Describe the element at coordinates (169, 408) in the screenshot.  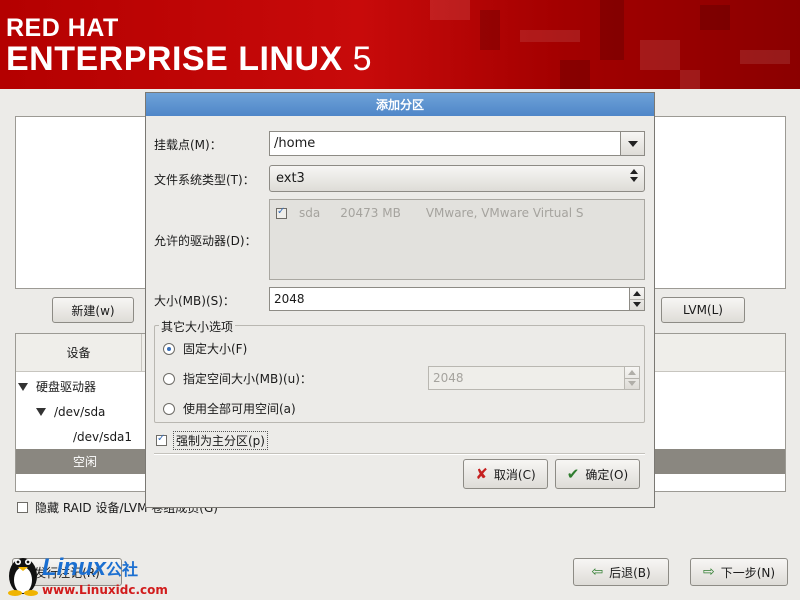
I see `radio-fill-all` at that location.